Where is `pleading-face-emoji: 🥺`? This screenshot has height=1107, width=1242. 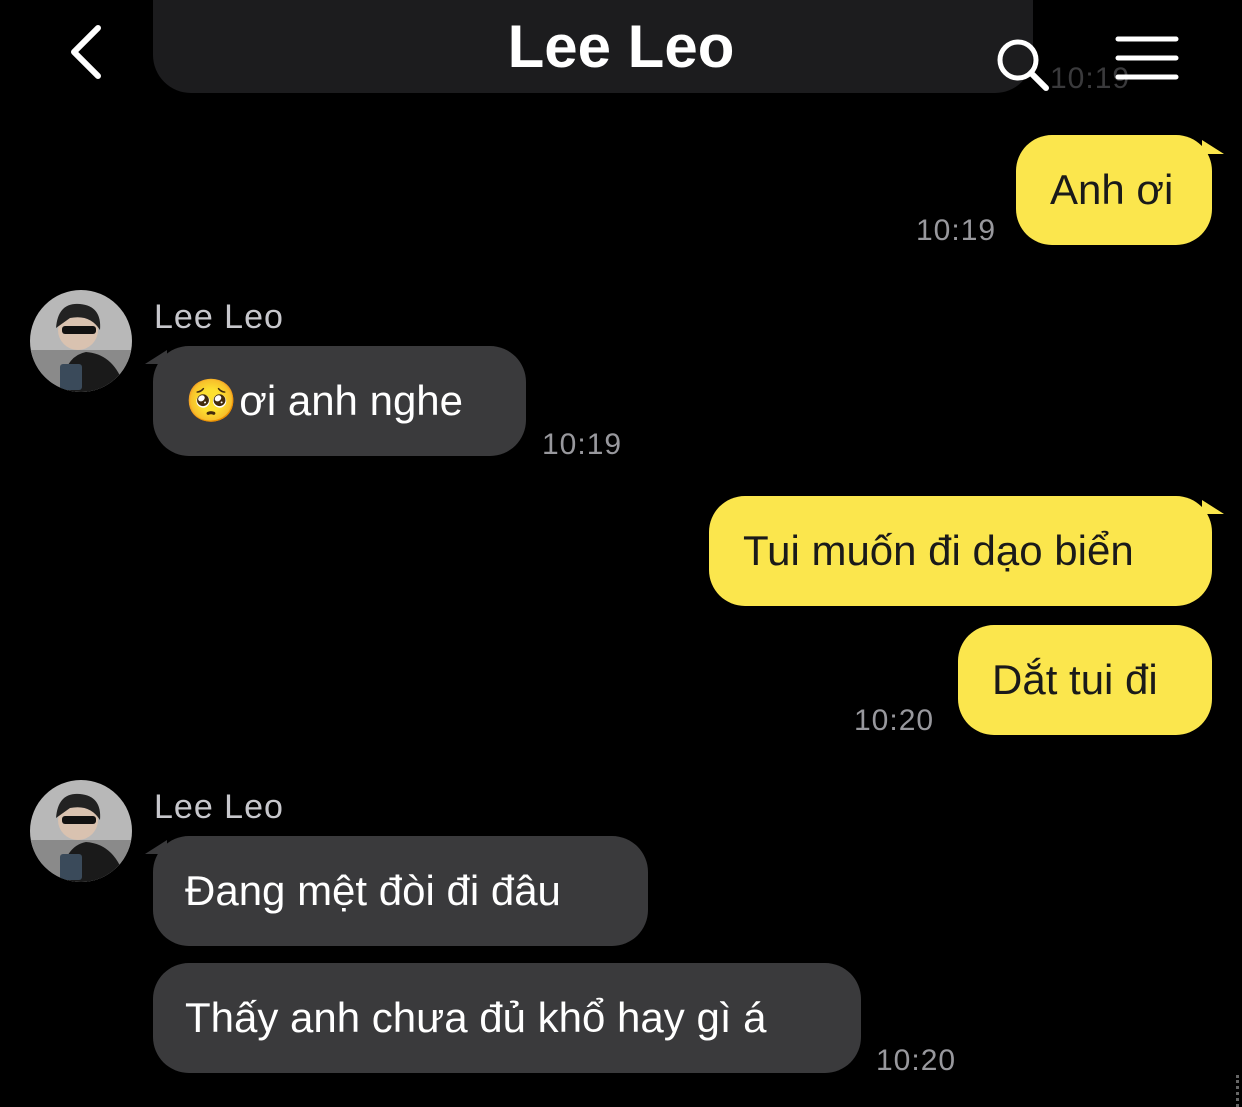
pleading-face-emoji: 🥺 is located at coordinates (211, 400).